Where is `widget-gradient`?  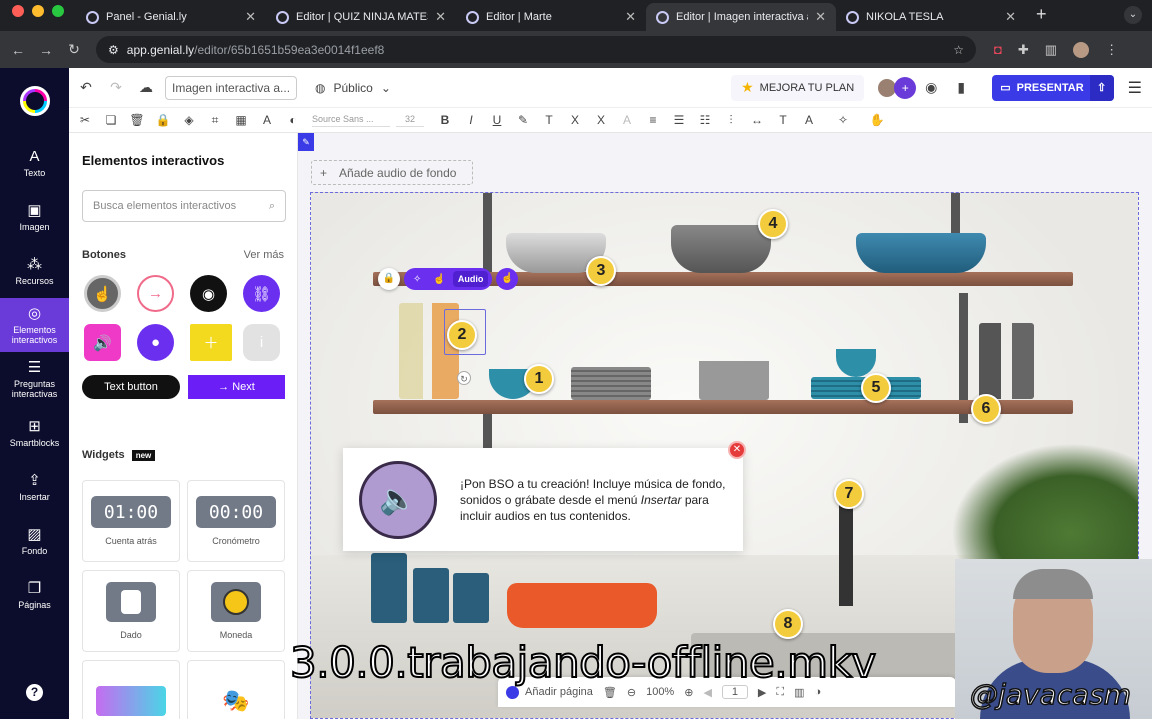 widget-gradient is located at coordinates (131, 689).